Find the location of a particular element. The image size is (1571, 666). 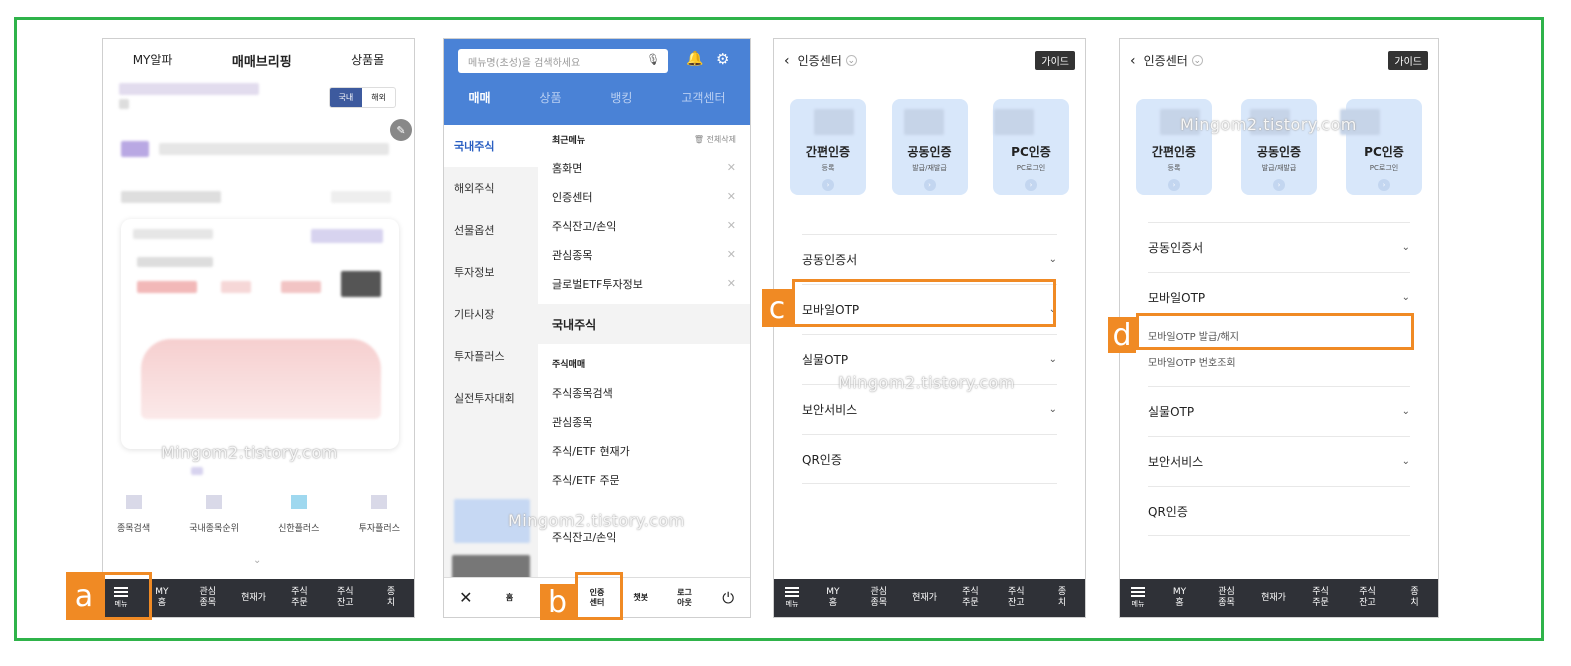

nav-trading-contest: 실전투자대회 is located at coordinates (491, 398).